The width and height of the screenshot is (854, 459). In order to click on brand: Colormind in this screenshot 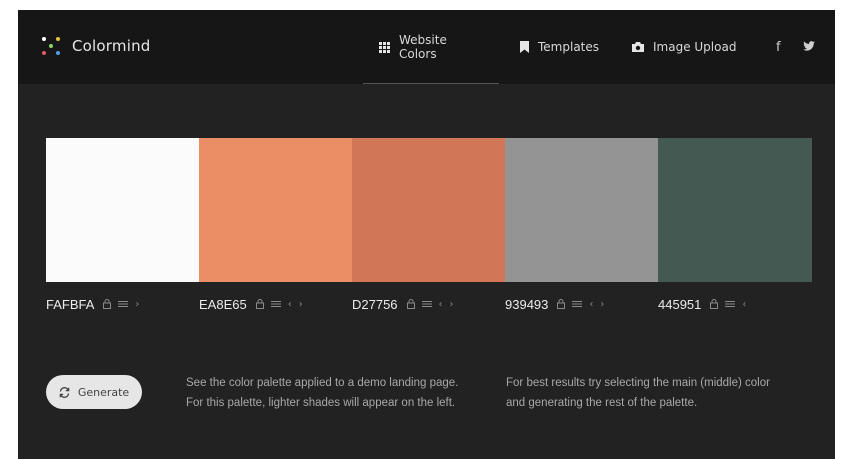, I will do `click(95, 46)`.